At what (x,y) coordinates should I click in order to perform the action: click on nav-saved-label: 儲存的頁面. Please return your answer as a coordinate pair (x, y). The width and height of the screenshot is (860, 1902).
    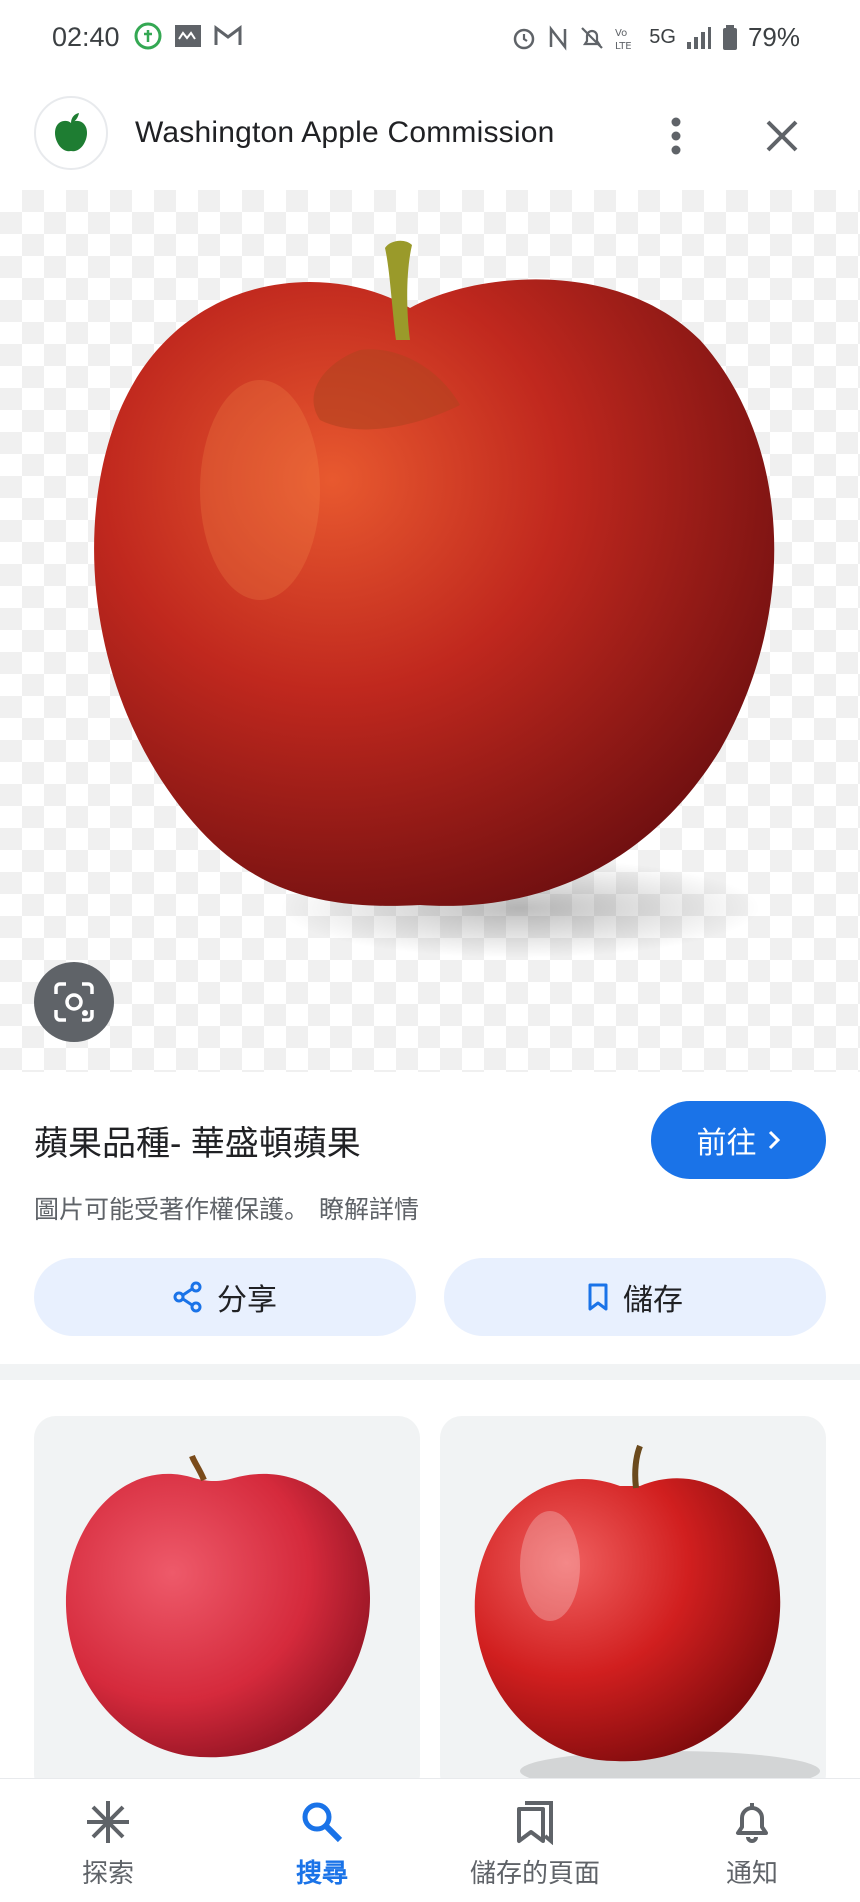
    Looking at the image, I should click on (534, 1873).